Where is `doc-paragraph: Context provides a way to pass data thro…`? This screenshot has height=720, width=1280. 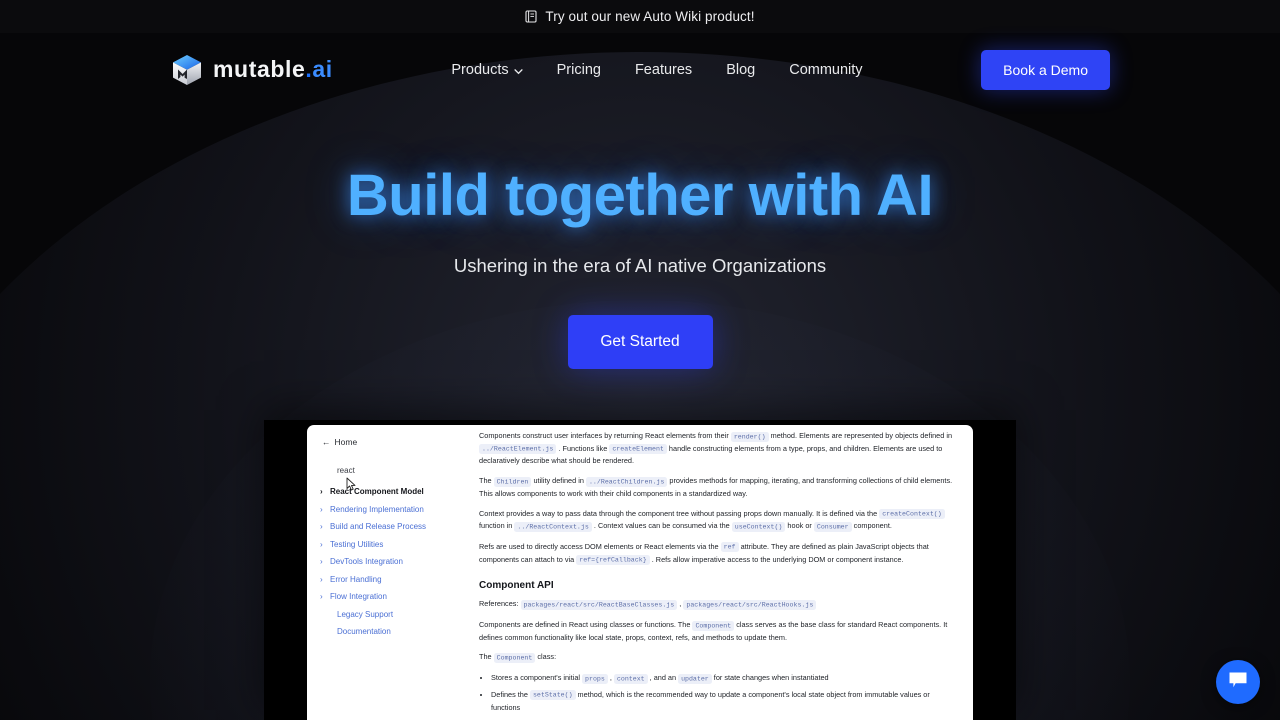 doc-paragraph: Context provides a way to pass data thro… is located at coordinates (720, 520).